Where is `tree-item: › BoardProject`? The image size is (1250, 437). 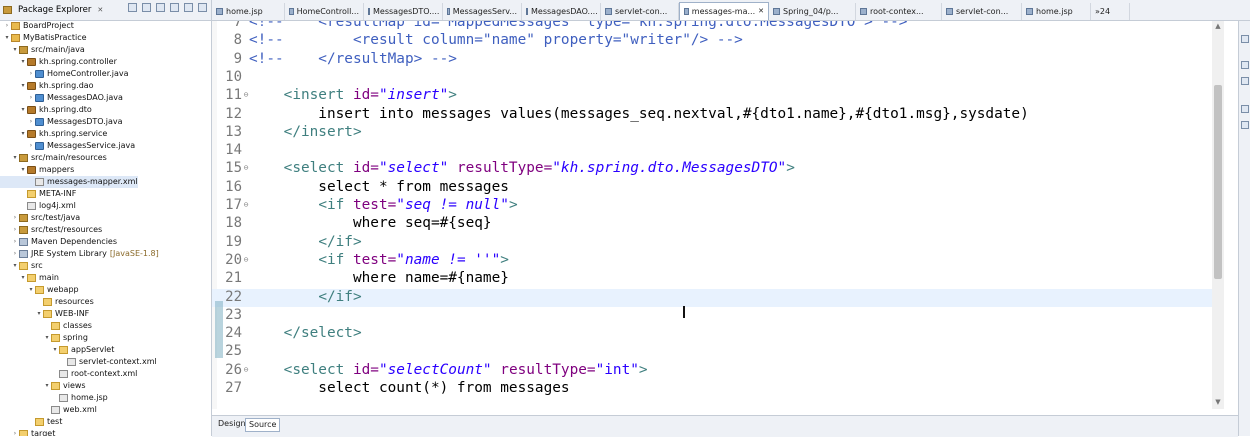 tree-item: › BoardProject is located at coordinates (37, 26).